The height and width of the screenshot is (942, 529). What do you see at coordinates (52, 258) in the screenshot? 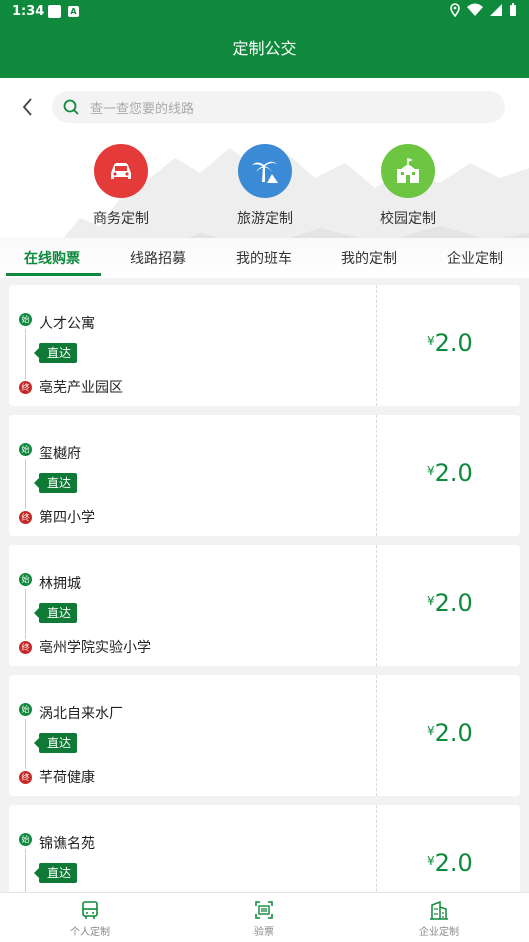
I see `tab-online-ticket: 在线购票` at bounding box center [52, 258].